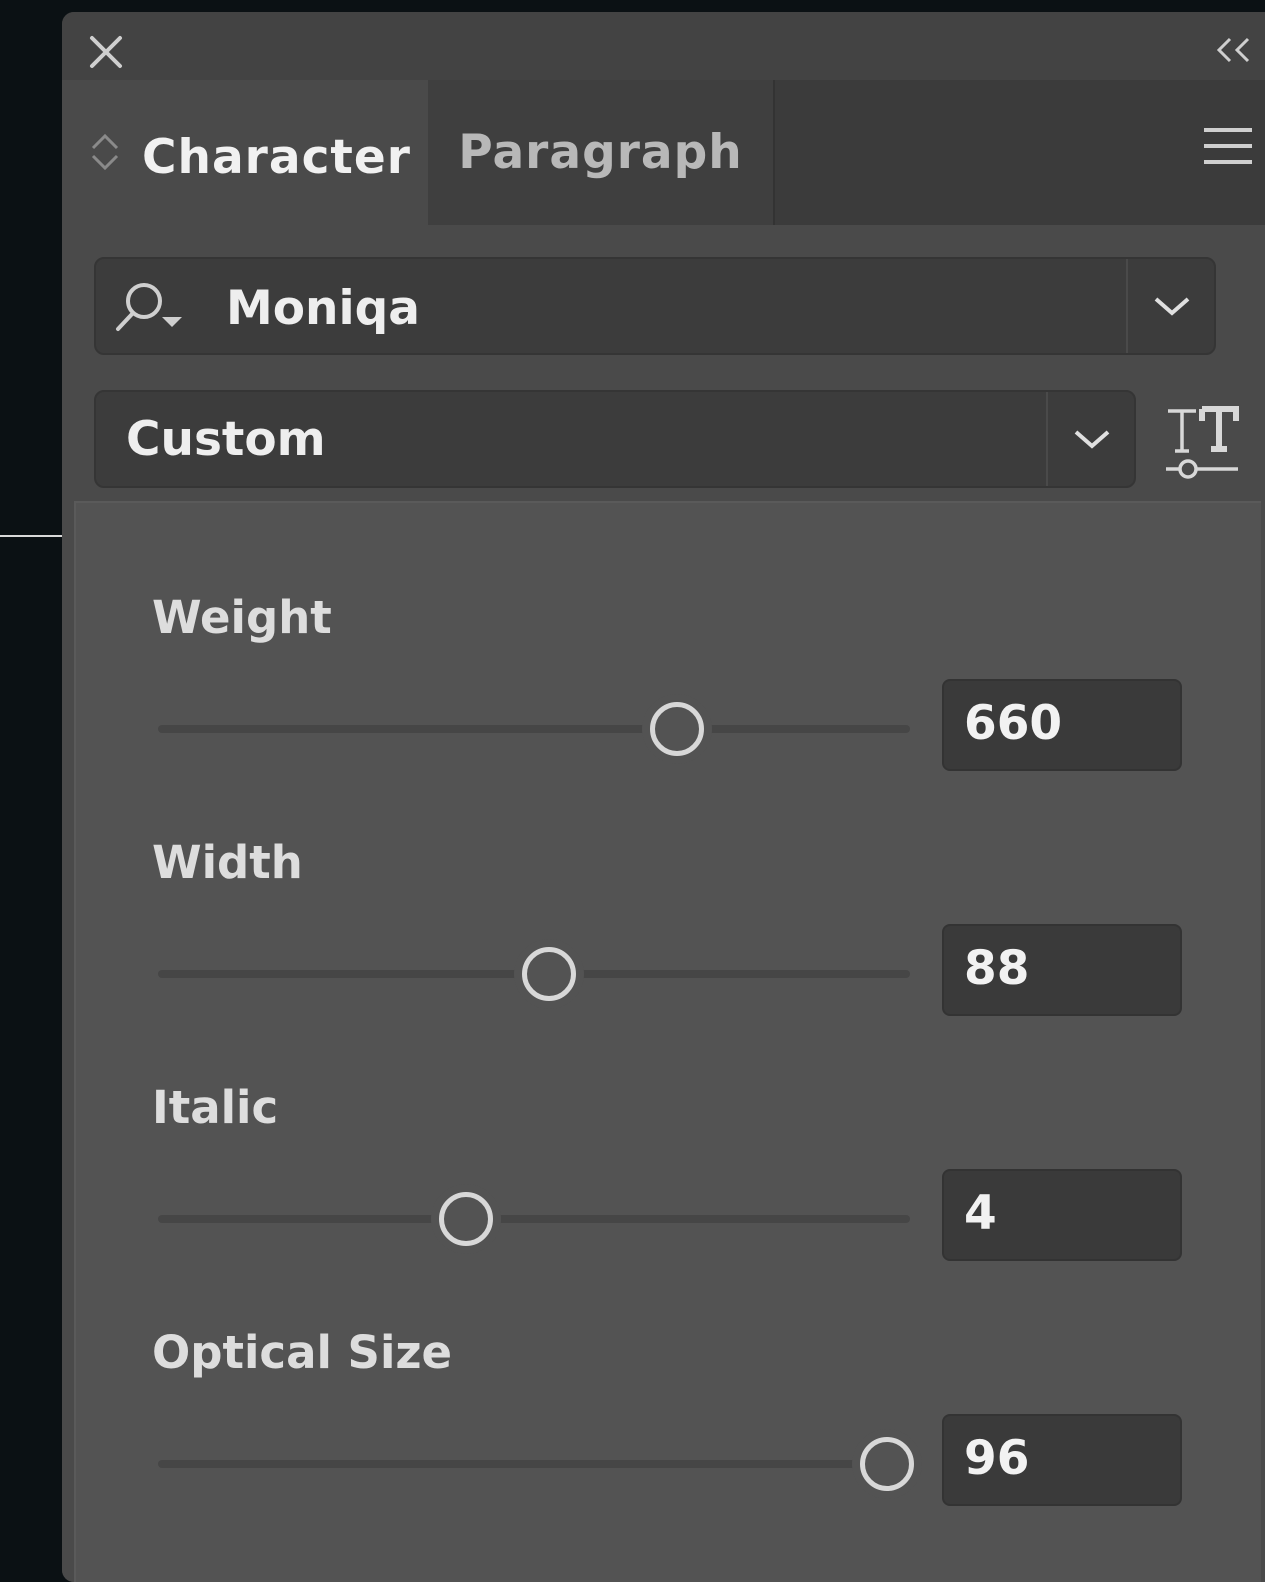 The image size is (1265, 1582). Describe the element at coordinates (227, 862) in the screenshot. I see `axis-label-width: Width` at that location.